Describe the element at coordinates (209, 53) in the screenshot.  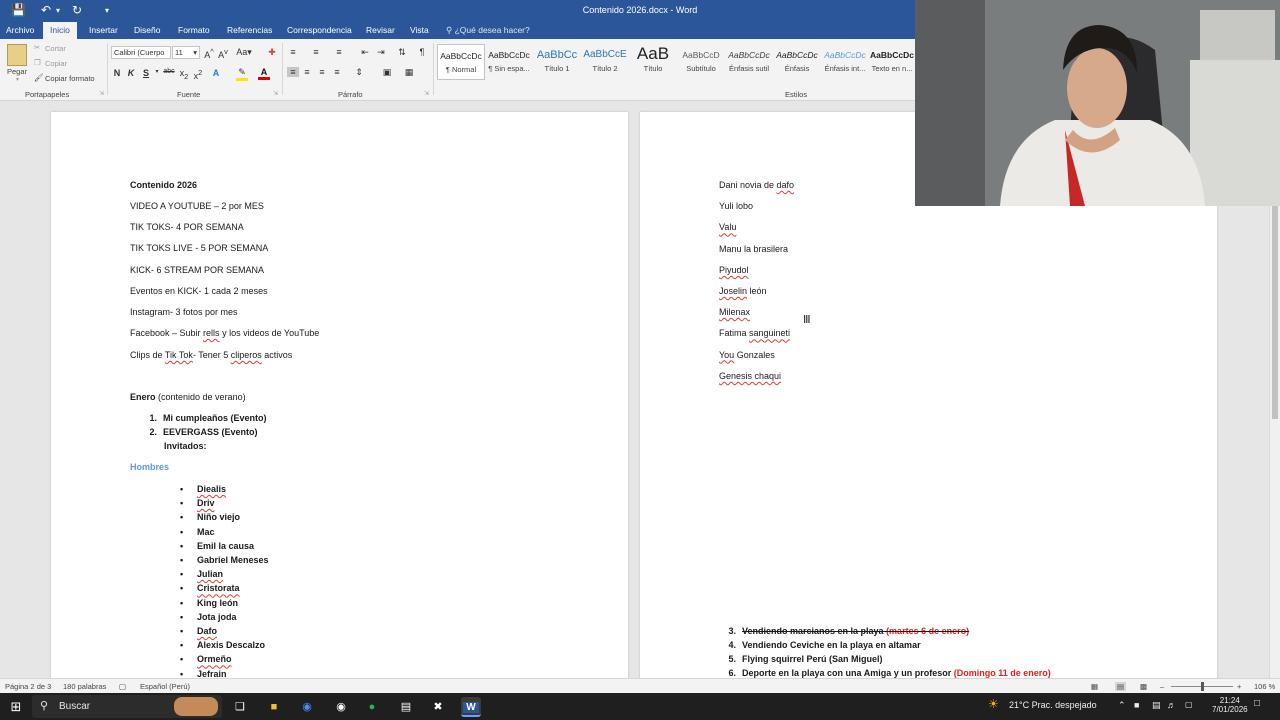
I see `grow-font-icon: A^` at that location.